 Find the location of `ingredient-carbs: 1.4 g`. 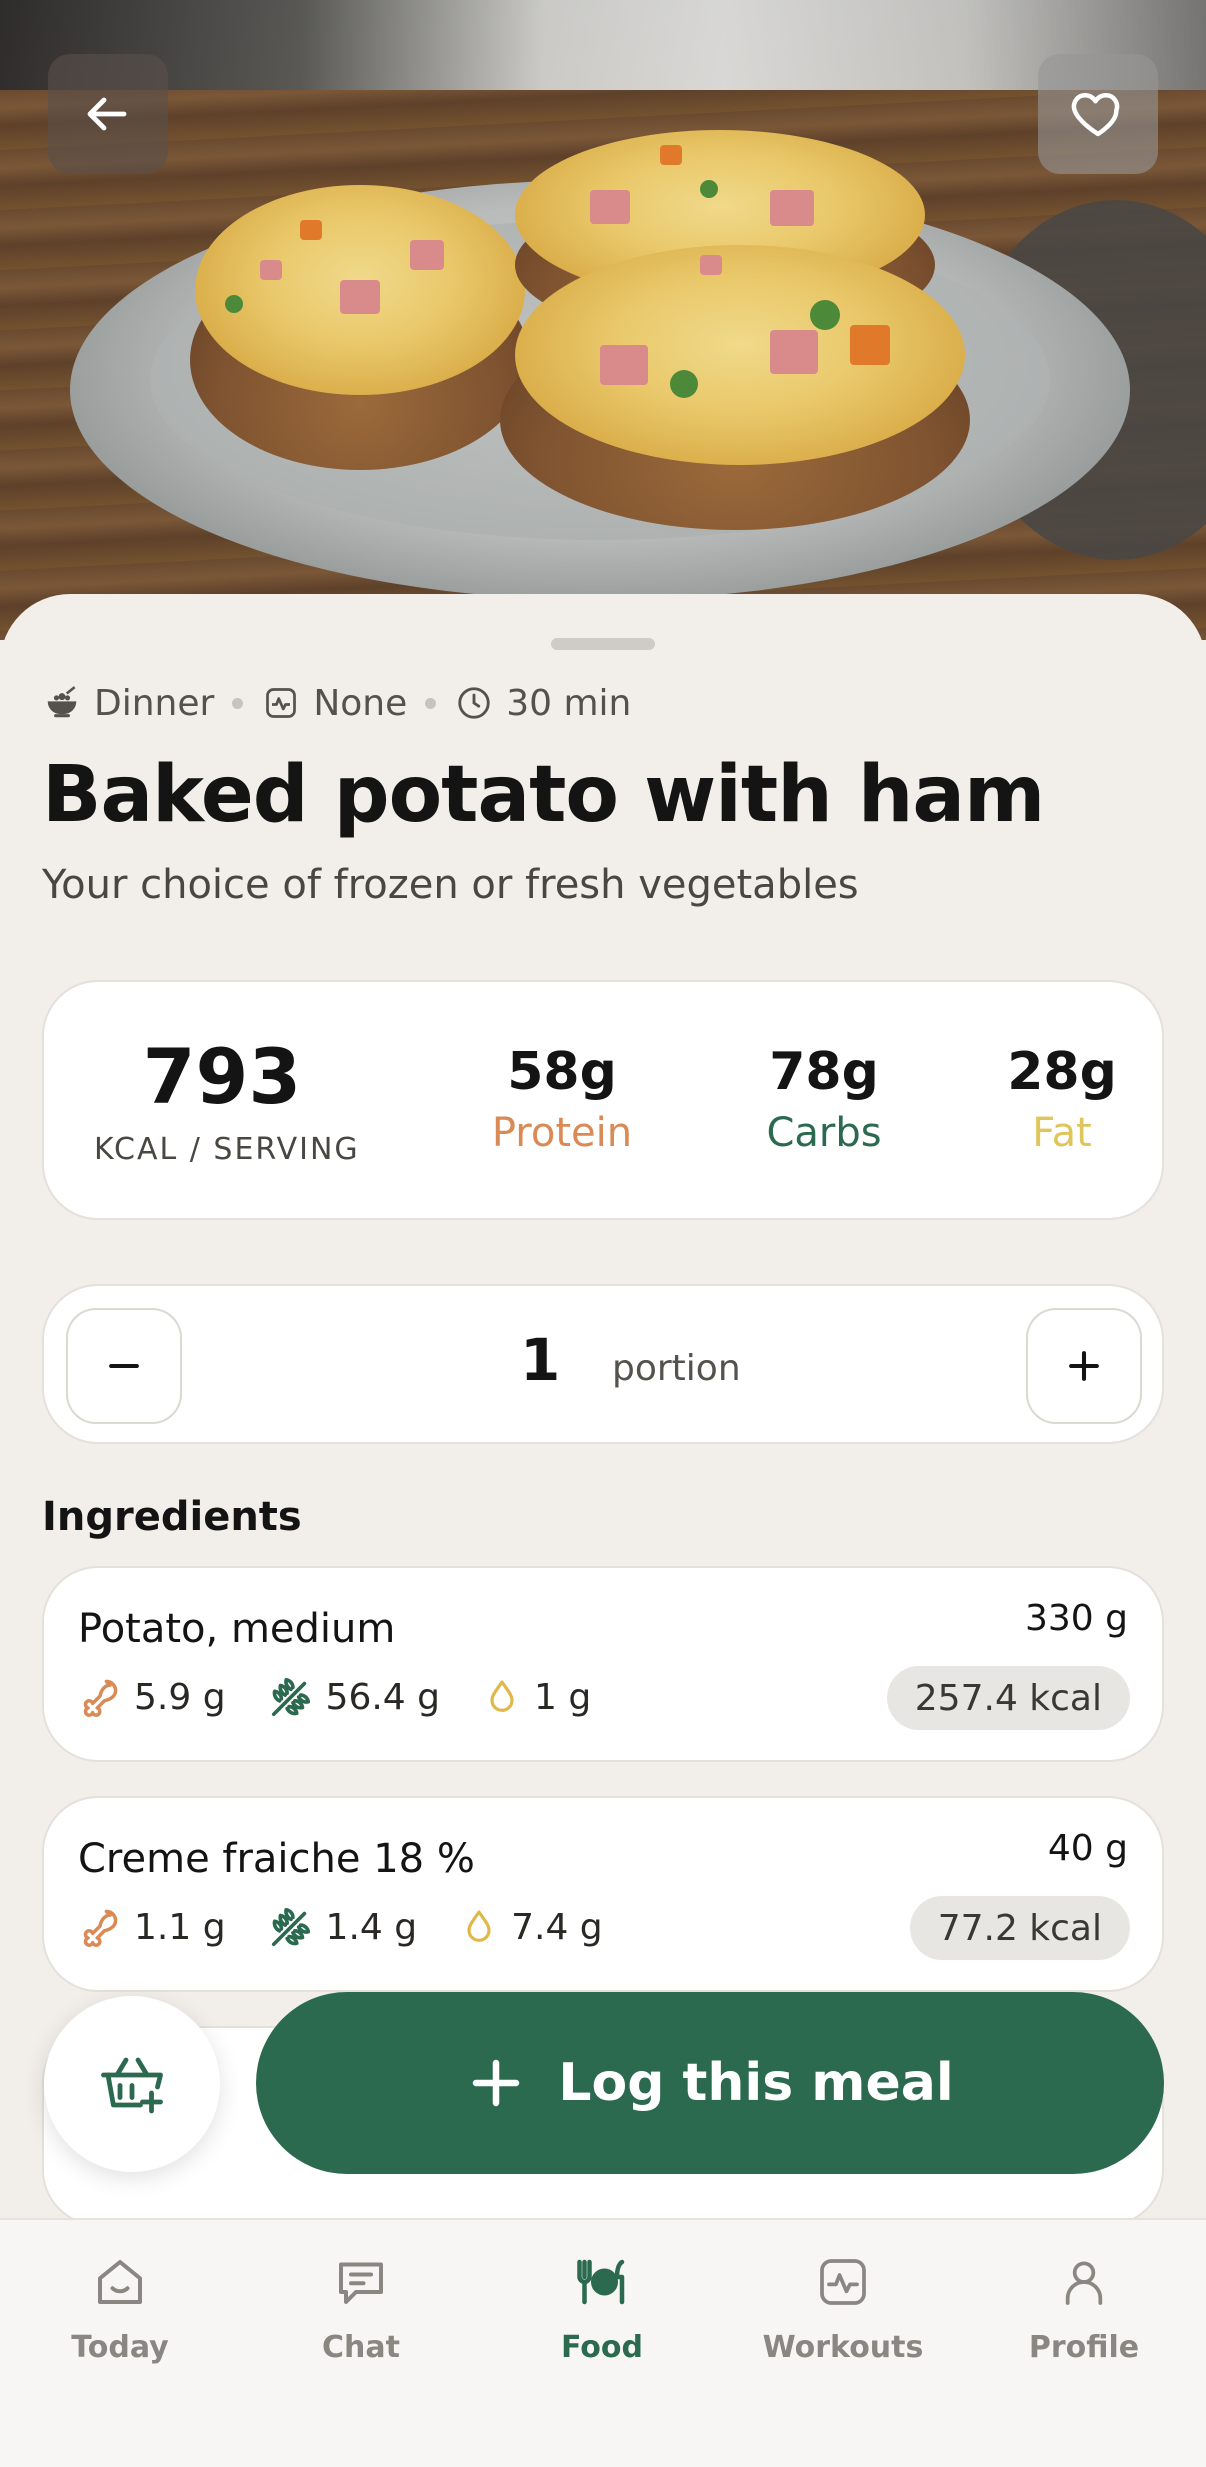

ingredient-carbs: 1.4 g is located at coordinates (371, 1927).